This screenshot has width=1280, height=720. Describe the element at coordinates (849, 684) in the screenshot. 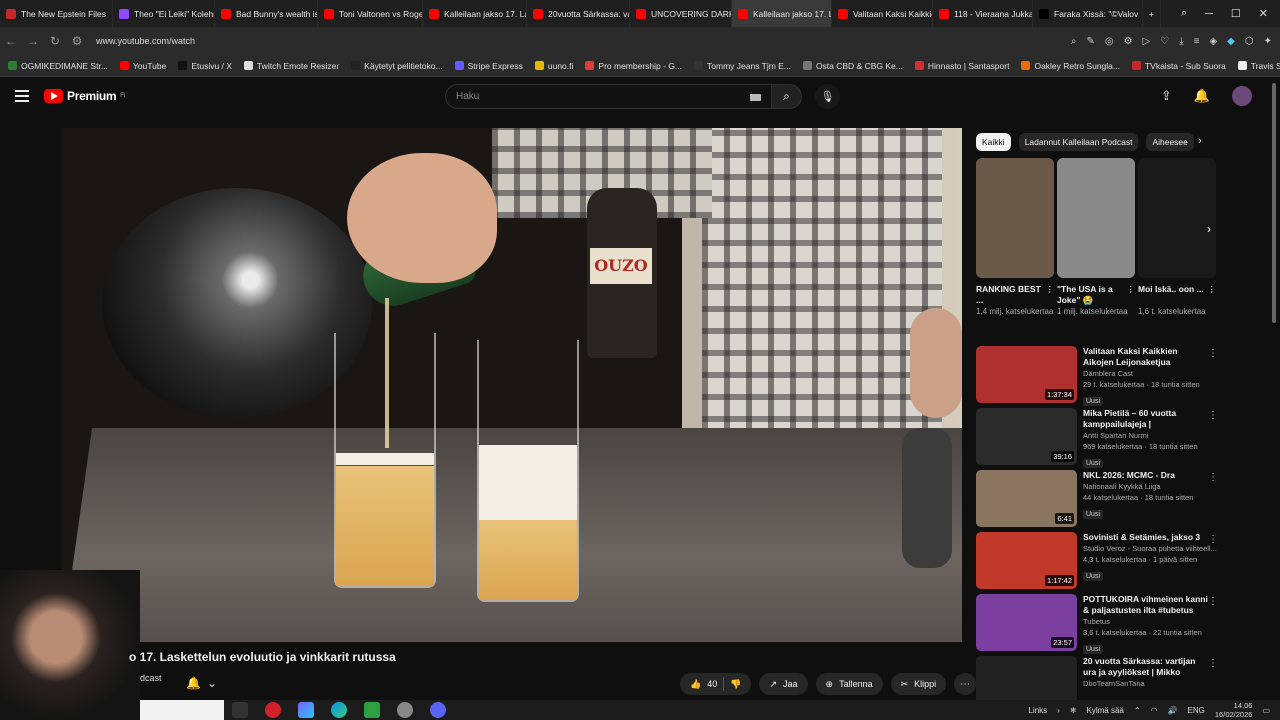

I see `save-button: ⊕ Tallenna` at that location.